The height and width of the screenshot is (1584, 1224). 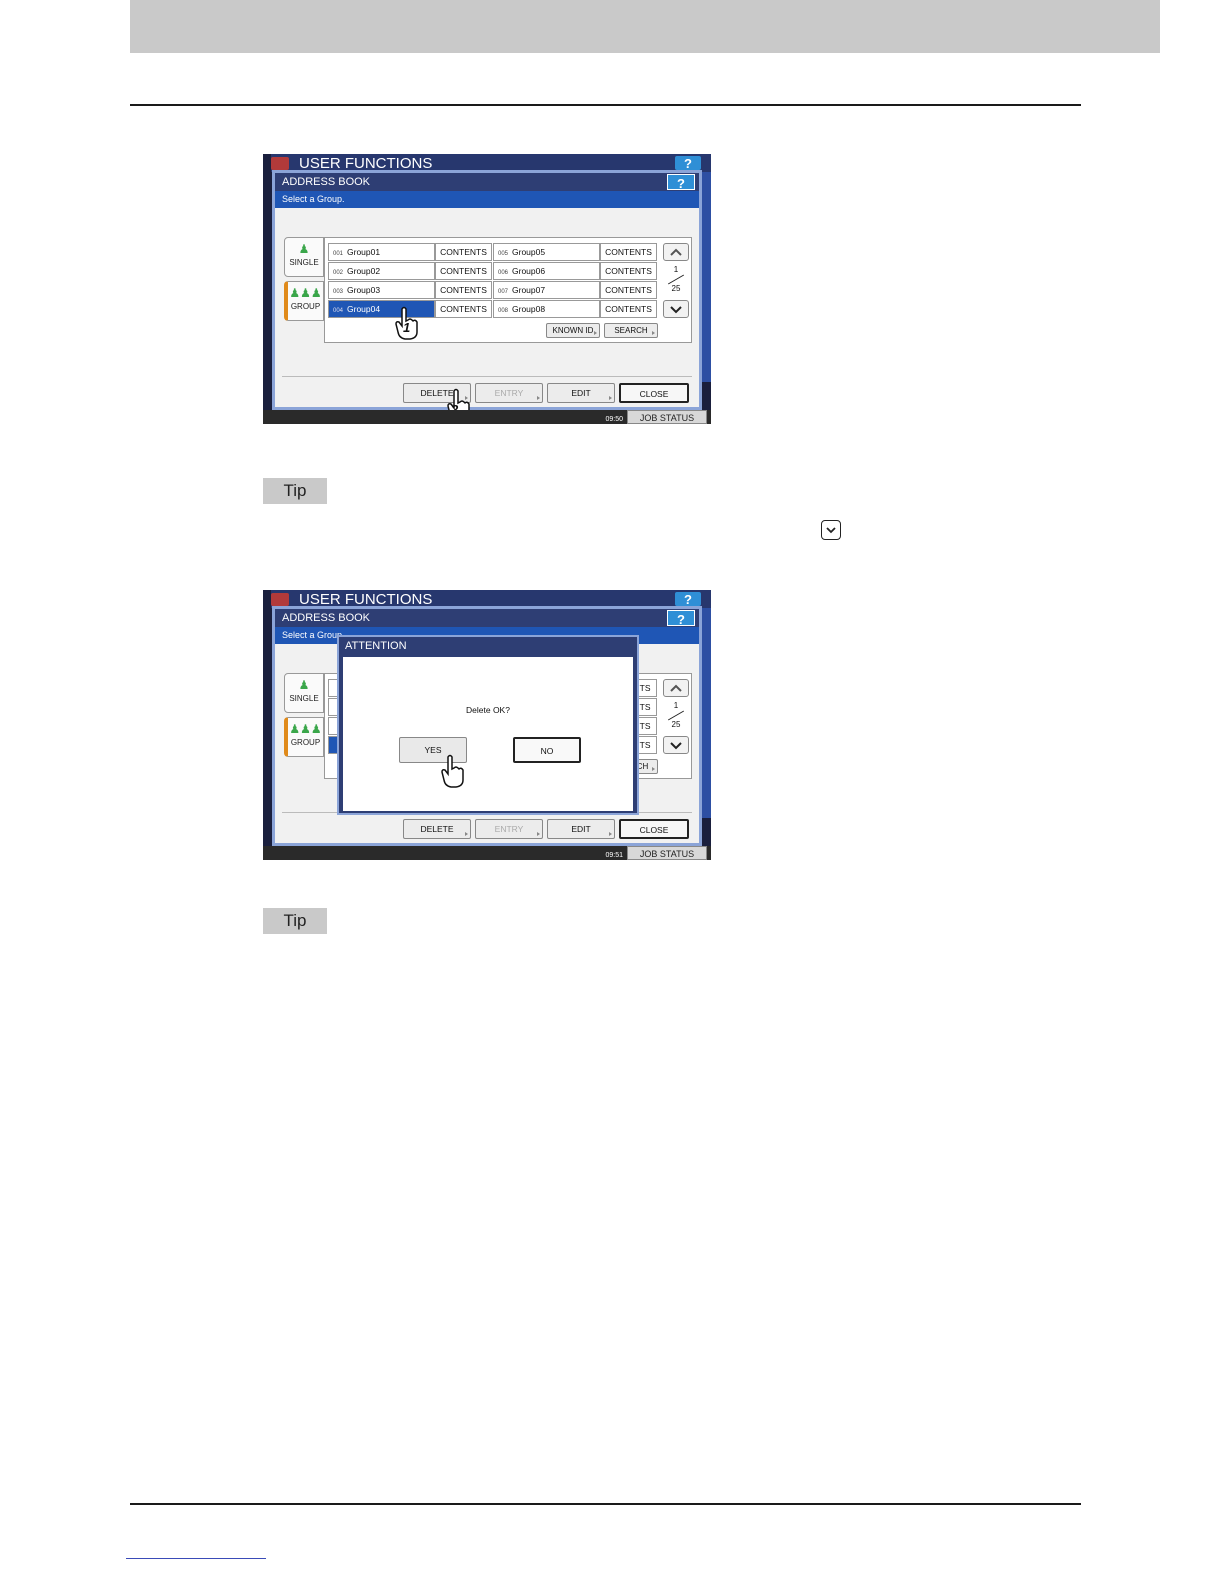 I want to click on group-row-005: 005 Group05, so click(x=546, y=252).